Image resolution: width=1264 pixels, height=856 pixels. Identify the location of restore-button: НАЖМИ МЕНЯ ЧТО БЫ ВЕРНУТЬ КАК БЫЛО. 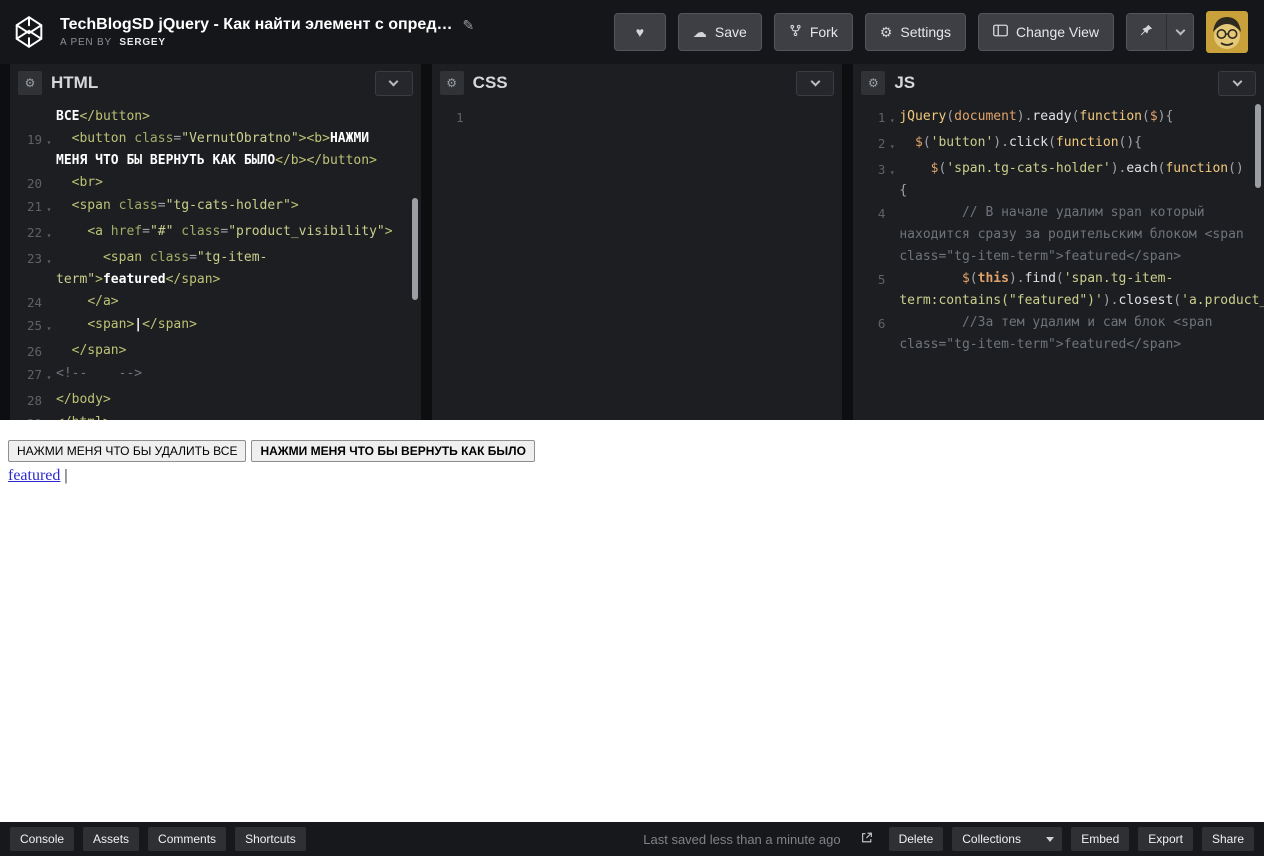
(393, 451).